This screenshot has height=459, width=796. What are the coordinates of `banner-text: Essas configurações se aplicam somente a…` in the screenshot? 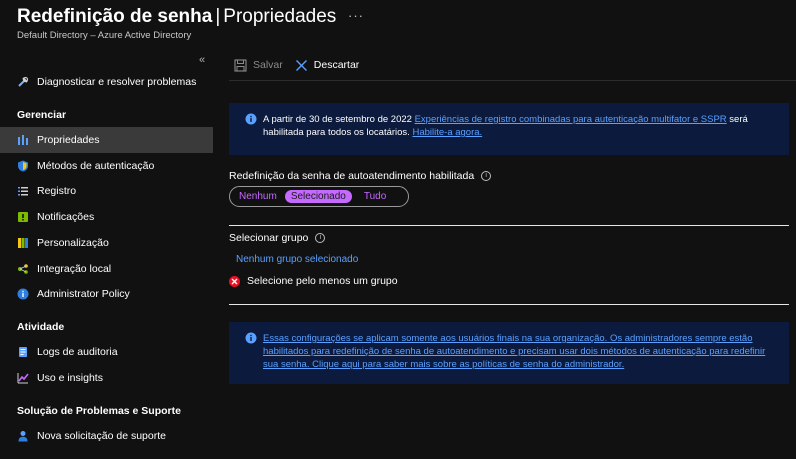 It's located at (521, 353).